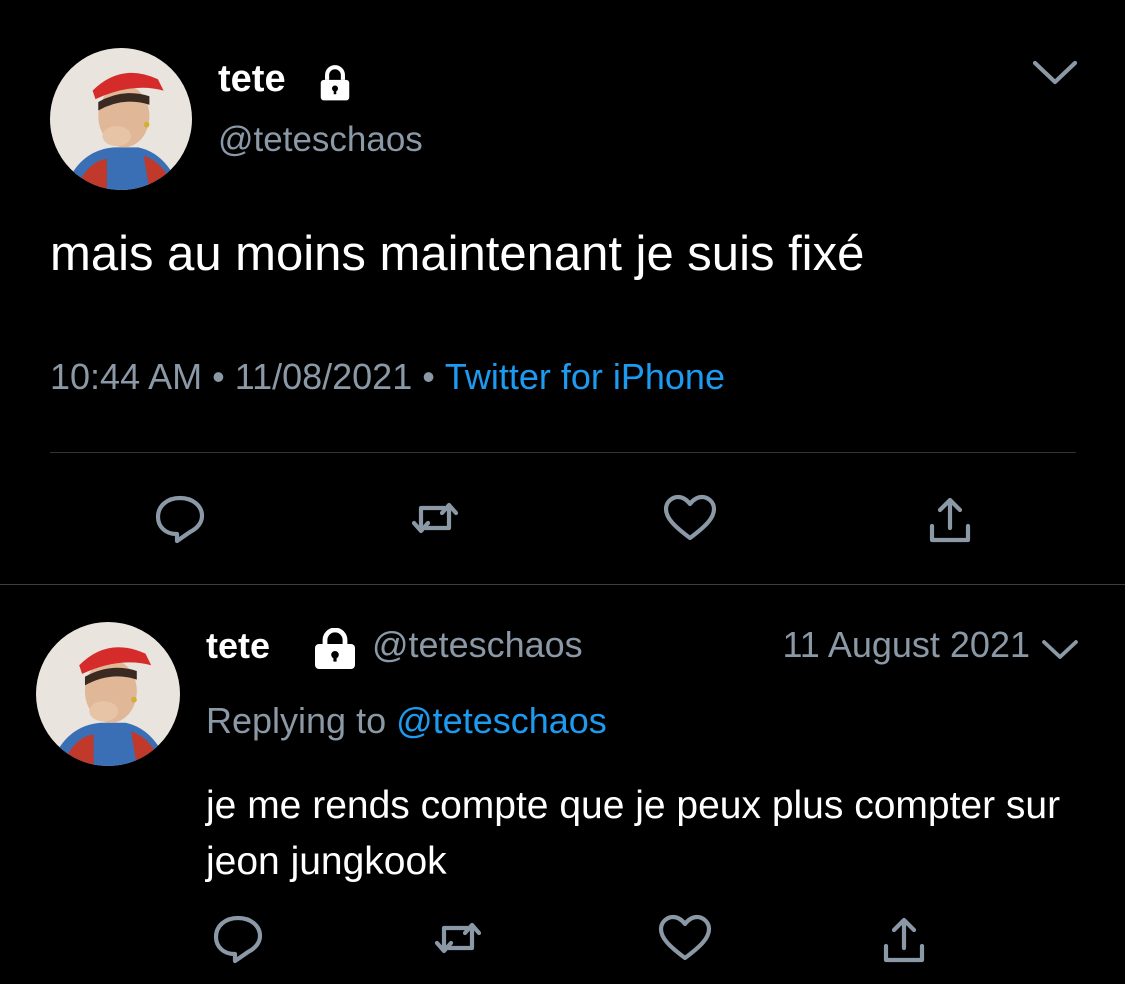  I want to click on tweet-text: mais au moins maintenant je suis fixé, so click(457, 254).